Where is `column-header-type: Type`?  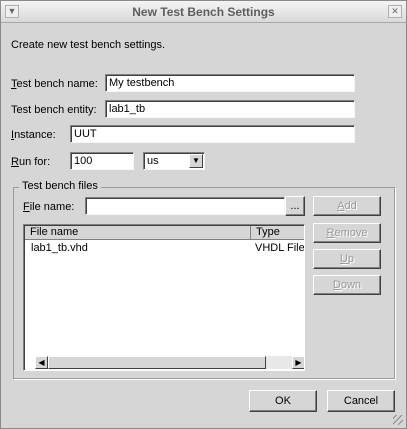
column-header-type: Type is located at coordinates (277, 233).